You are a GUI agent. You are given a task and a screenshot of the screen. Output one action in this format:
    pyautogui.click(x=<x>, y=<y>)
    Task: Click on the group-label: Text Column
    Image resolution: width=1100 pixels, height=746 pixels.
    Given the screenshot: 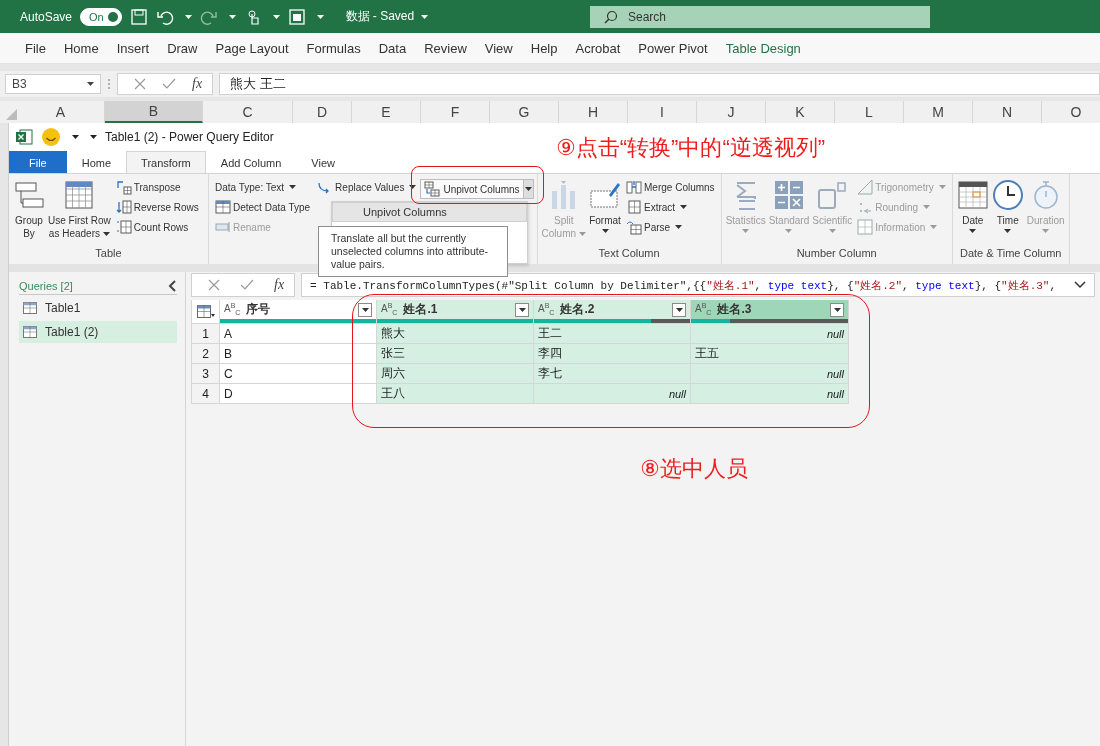 What is the action you would take?
    pyautogui.click(x=629, y=254)
    